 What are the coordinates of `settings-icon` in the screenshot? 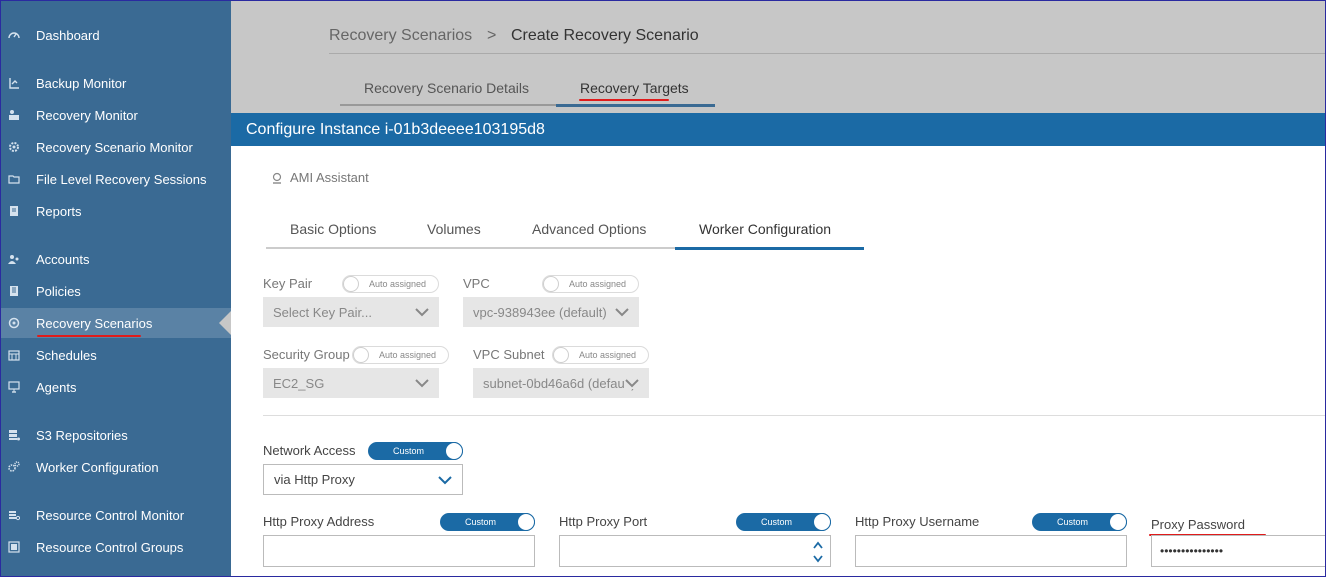 It's located at (14, 323).